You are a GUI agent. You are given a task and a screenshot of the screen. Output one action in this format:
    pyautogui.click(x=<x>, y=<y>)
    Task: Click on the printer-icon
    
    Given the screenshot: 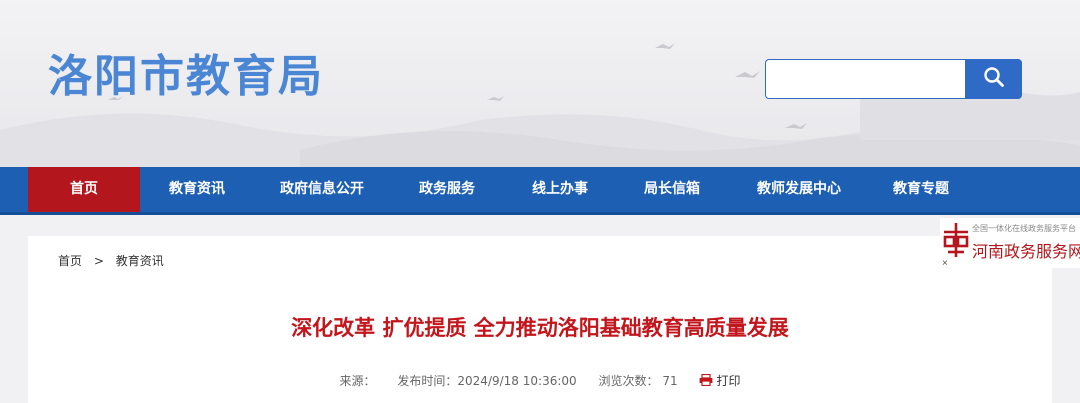 What is the action you would take?
    pyautogui.click(x=706, y=380)
    